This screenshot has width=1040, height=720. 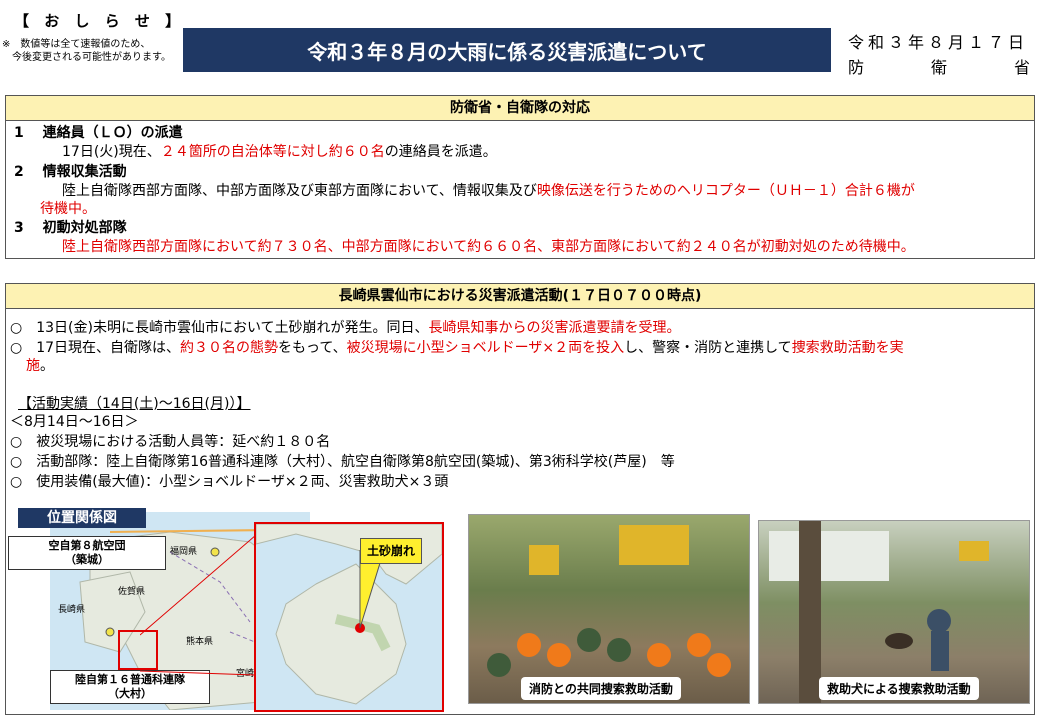 I want to click on zoom-map: 土砂崩れ, so click(x=349, y=617).